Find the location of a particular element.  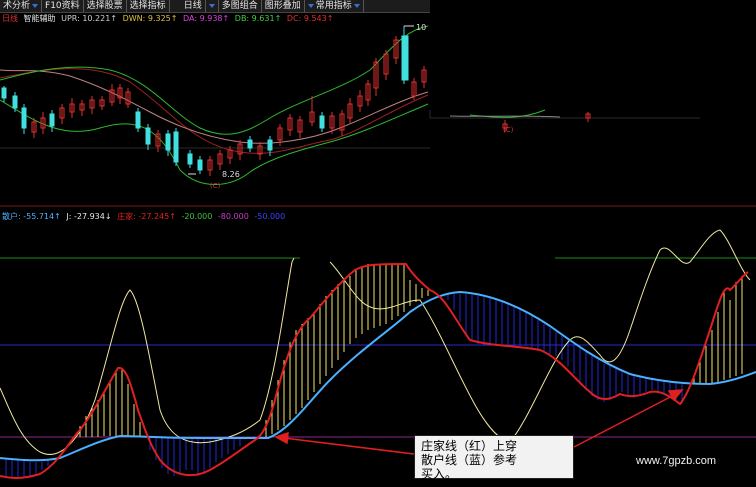

c-marker-2: (C) is located at coordinates (508, 130).